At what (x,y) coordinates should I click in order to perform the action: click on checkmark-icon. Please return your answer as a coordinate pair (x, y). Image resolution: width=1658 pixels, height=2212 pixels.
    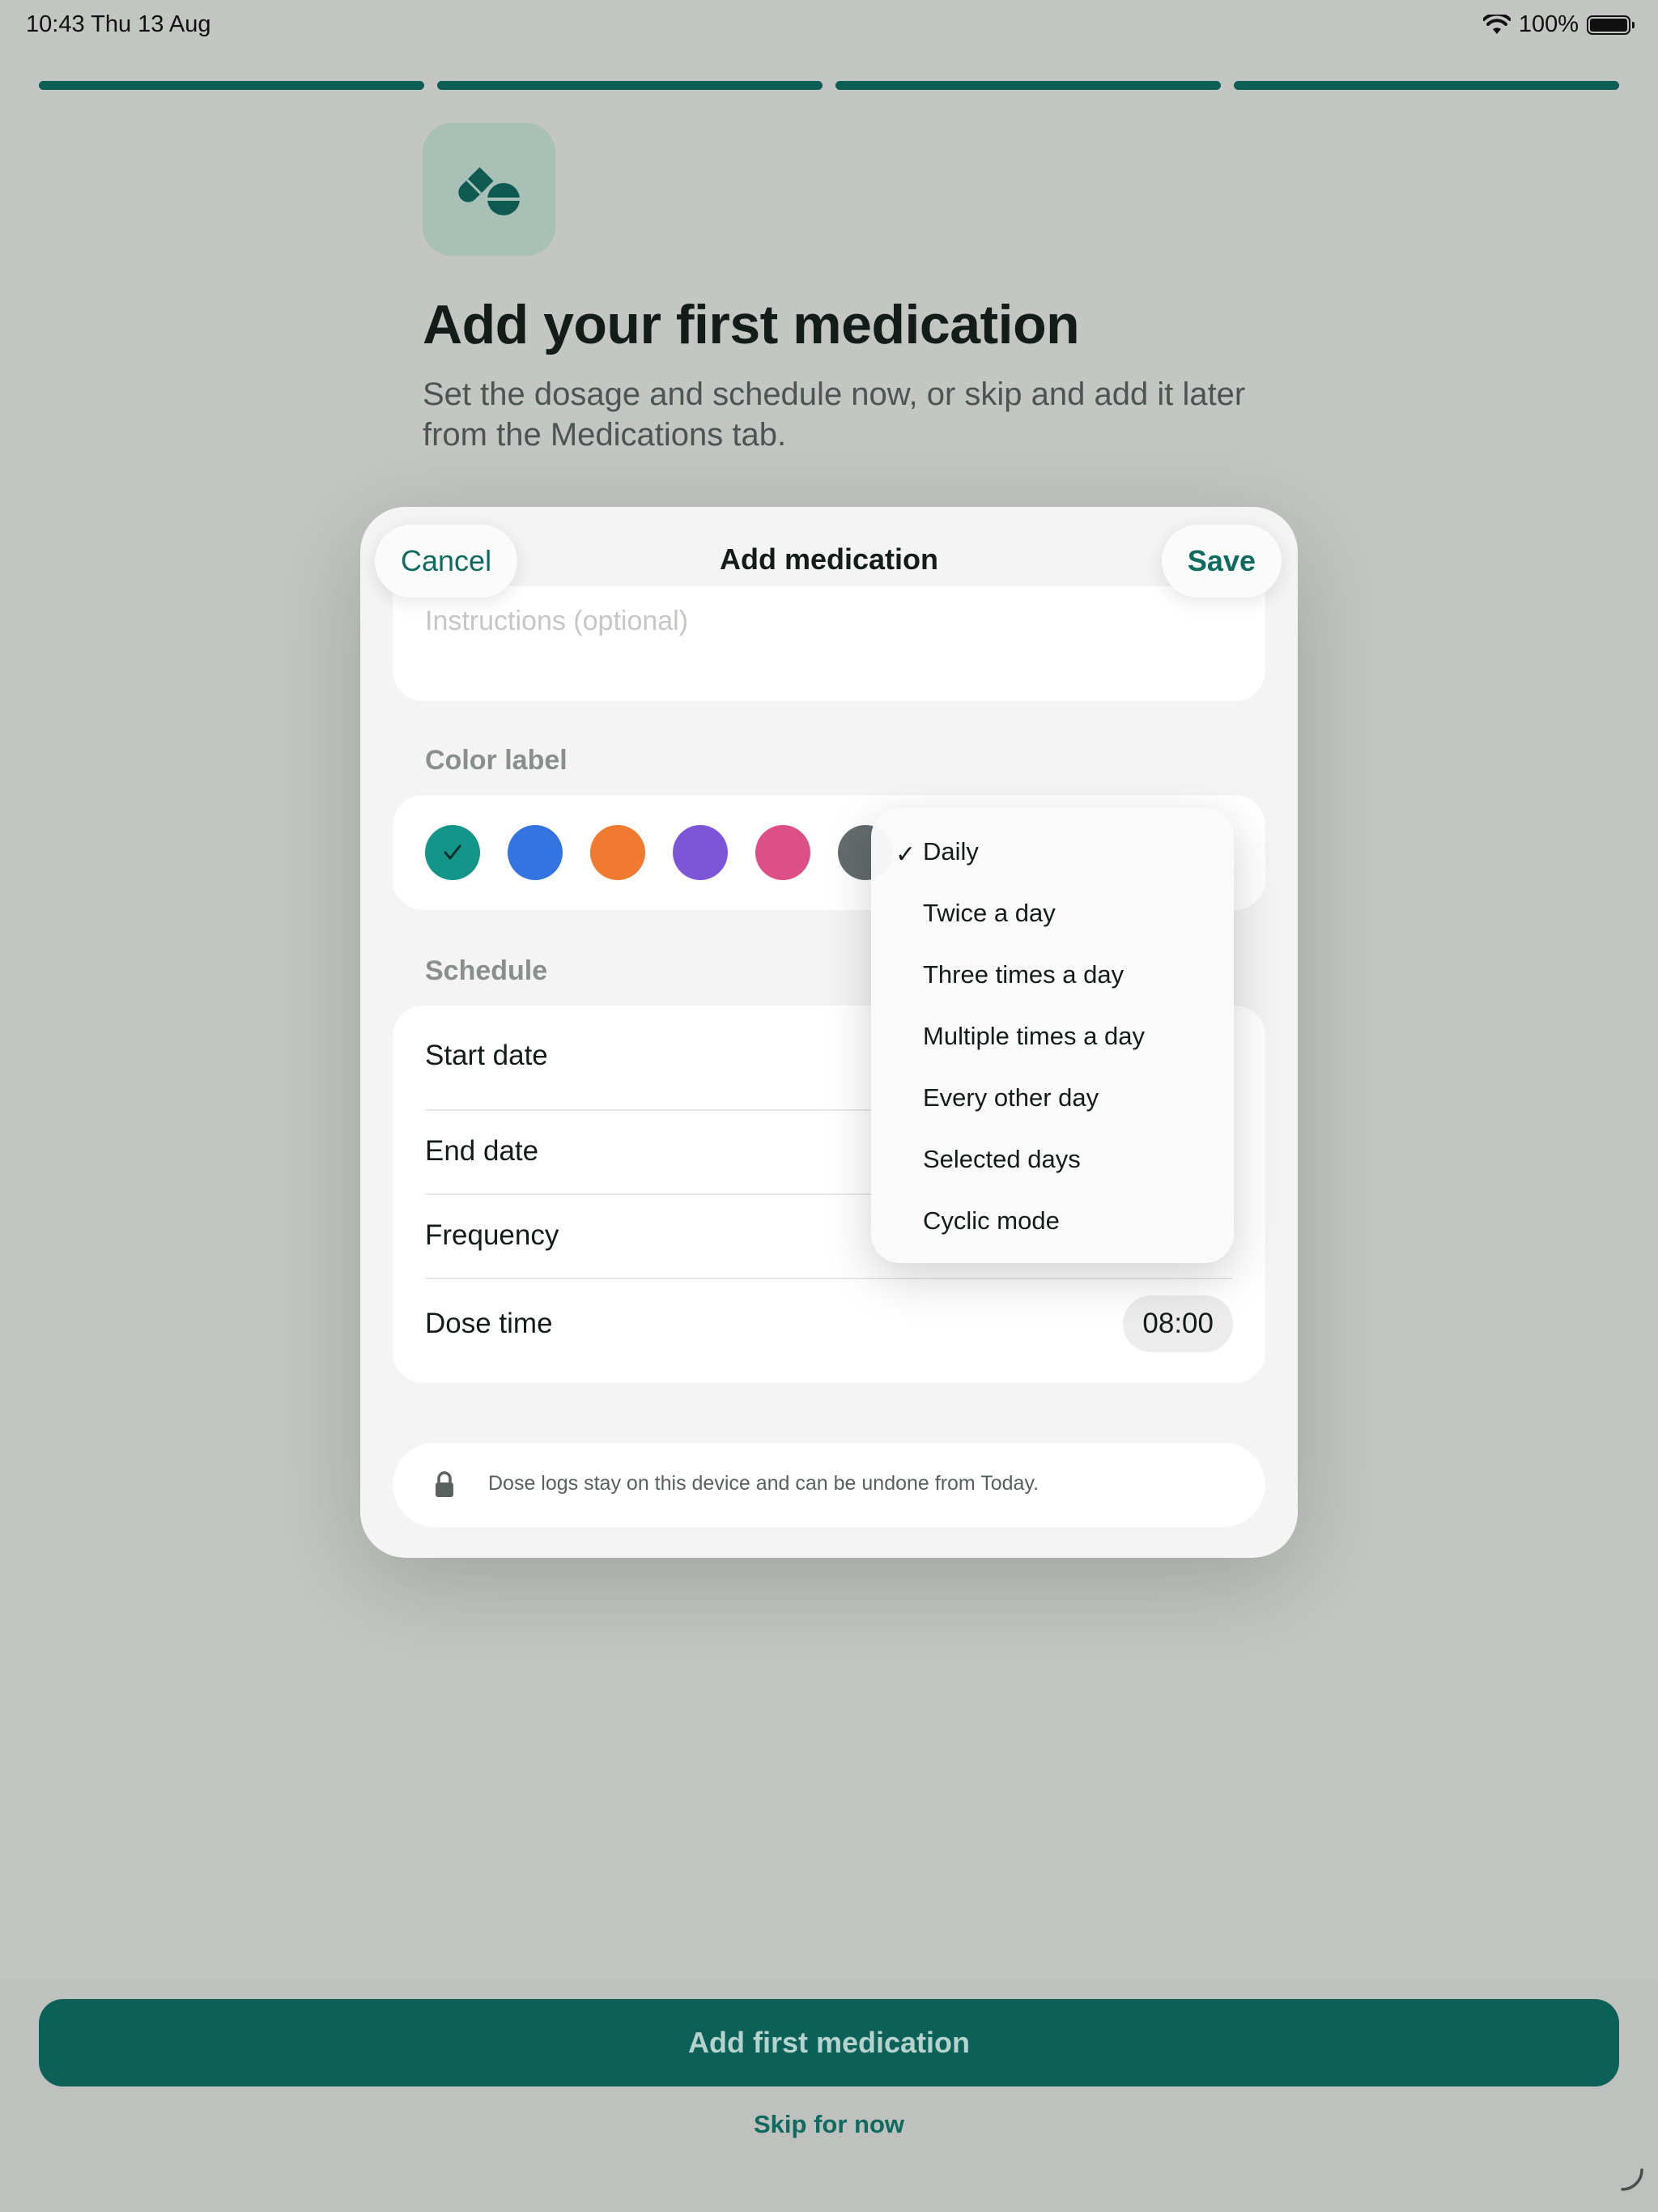
    Looking at the image, I should click on (452, 852).